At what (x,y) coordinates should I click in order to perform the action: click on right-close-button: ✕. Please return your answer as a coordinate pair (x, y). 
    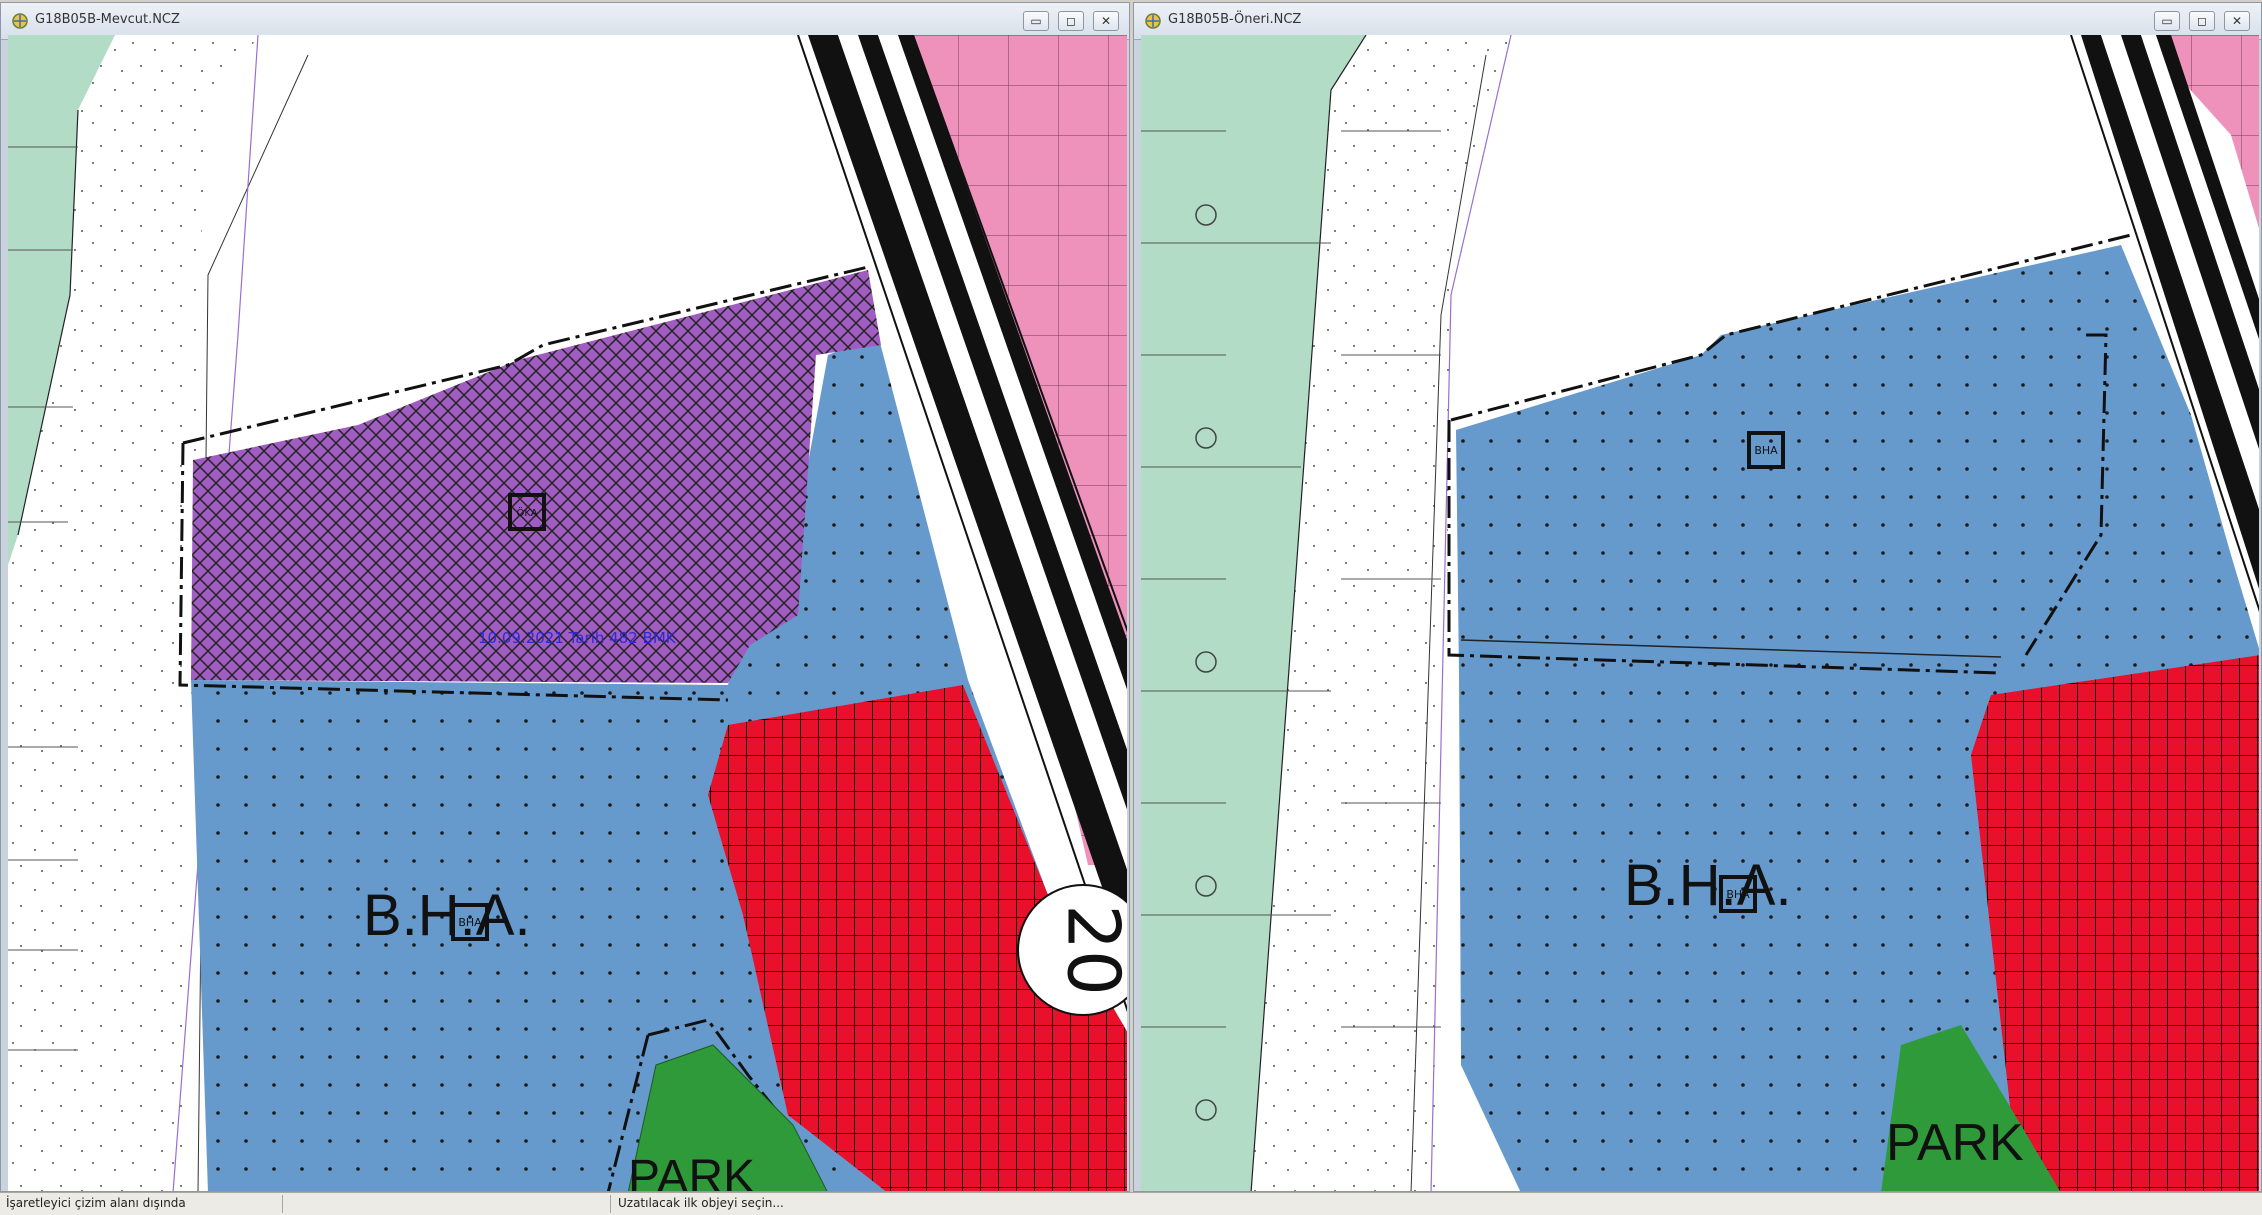
    Looking at the image, I should click on (2237, 21).